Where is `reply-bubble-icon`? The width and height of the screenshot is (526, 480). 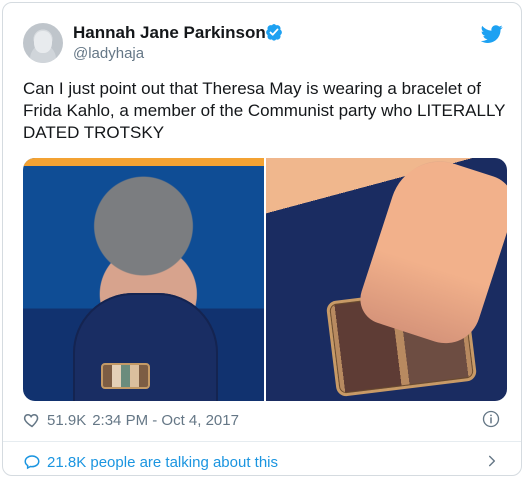
reply-bubble-icon is located at coordinates (32, 462).